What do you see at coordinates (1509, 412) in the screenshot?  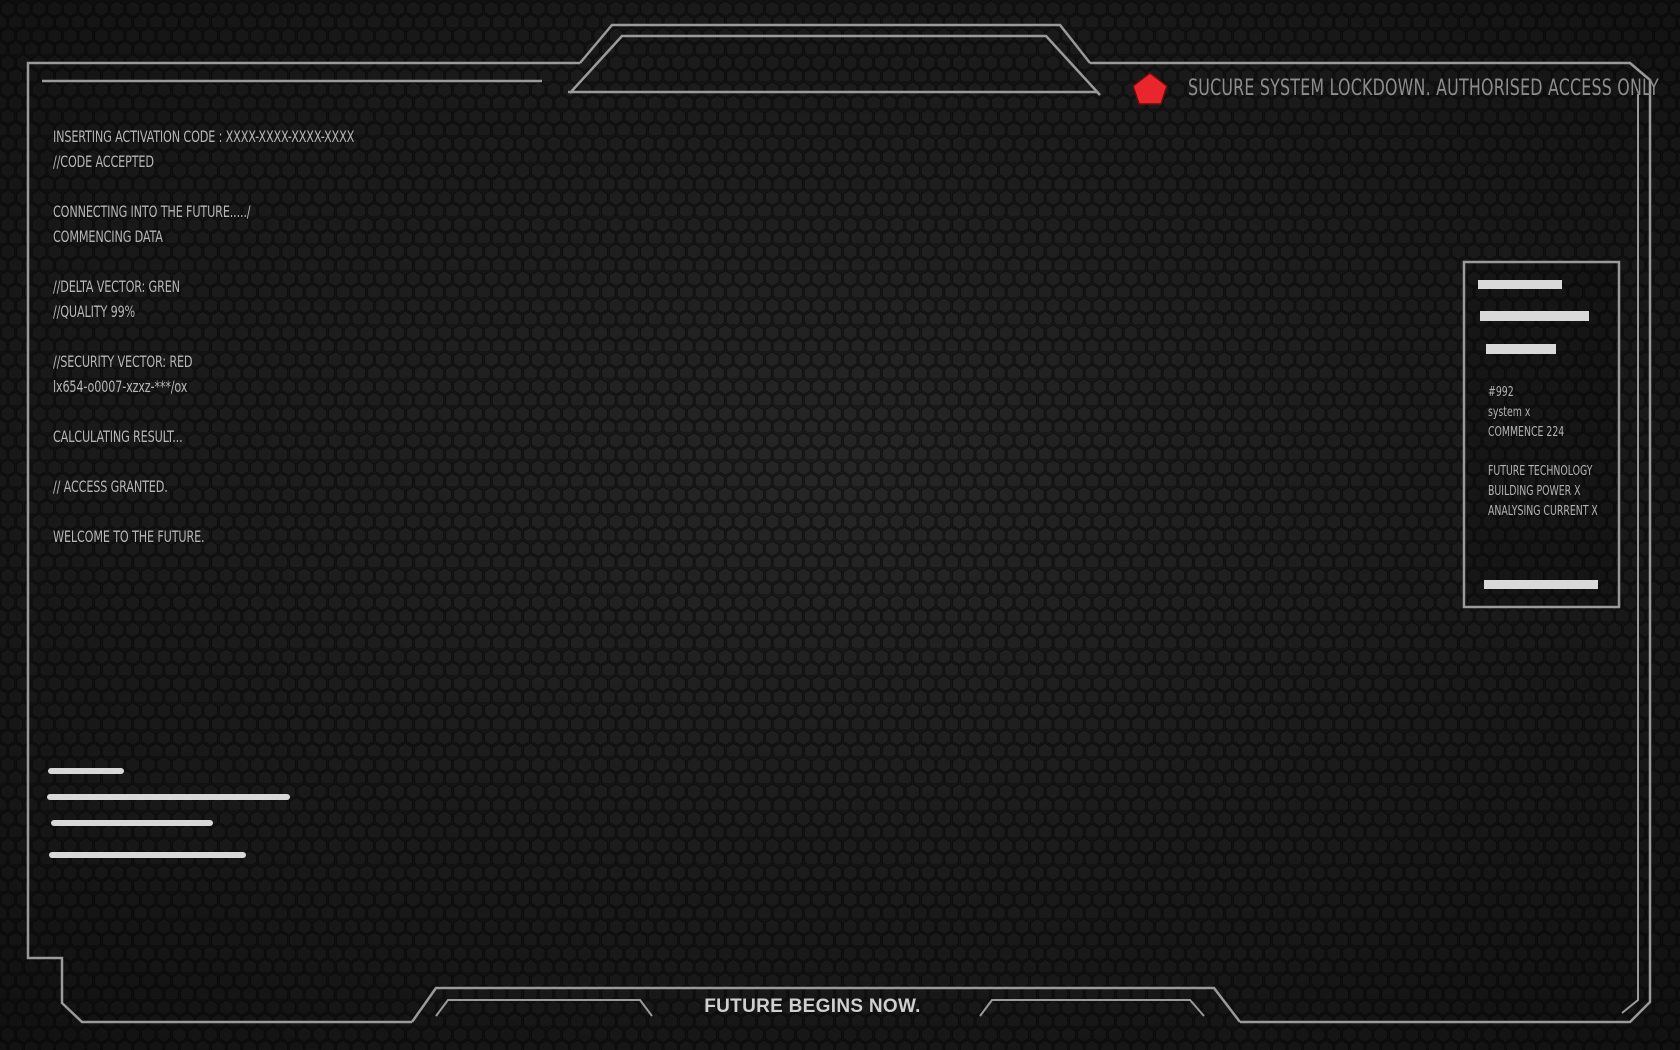 I see `side-panel-line: system x` at bounding box center [1509, 412].